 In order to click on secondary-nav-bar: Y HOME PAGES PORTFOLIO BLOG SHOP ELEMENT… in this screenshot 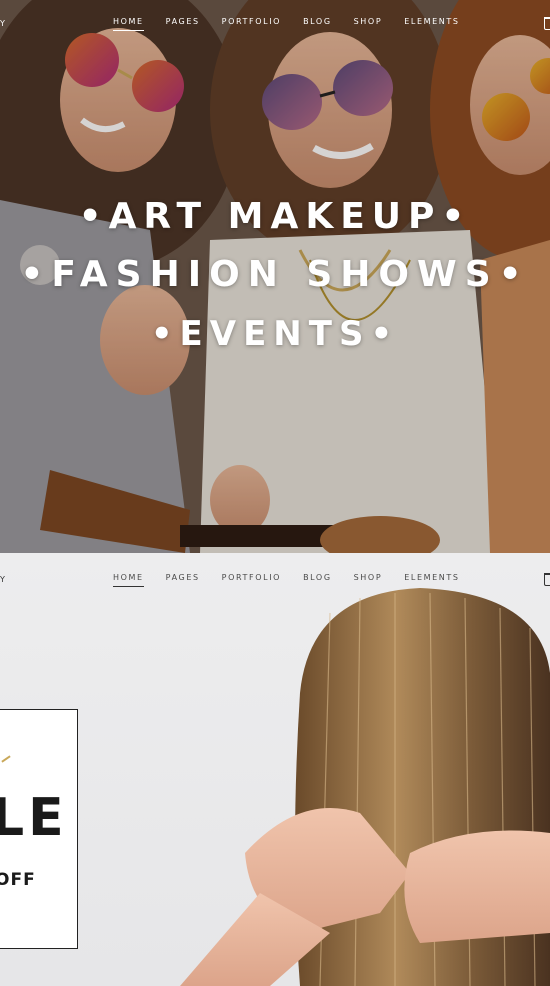, I will do `click(275, 581)`.